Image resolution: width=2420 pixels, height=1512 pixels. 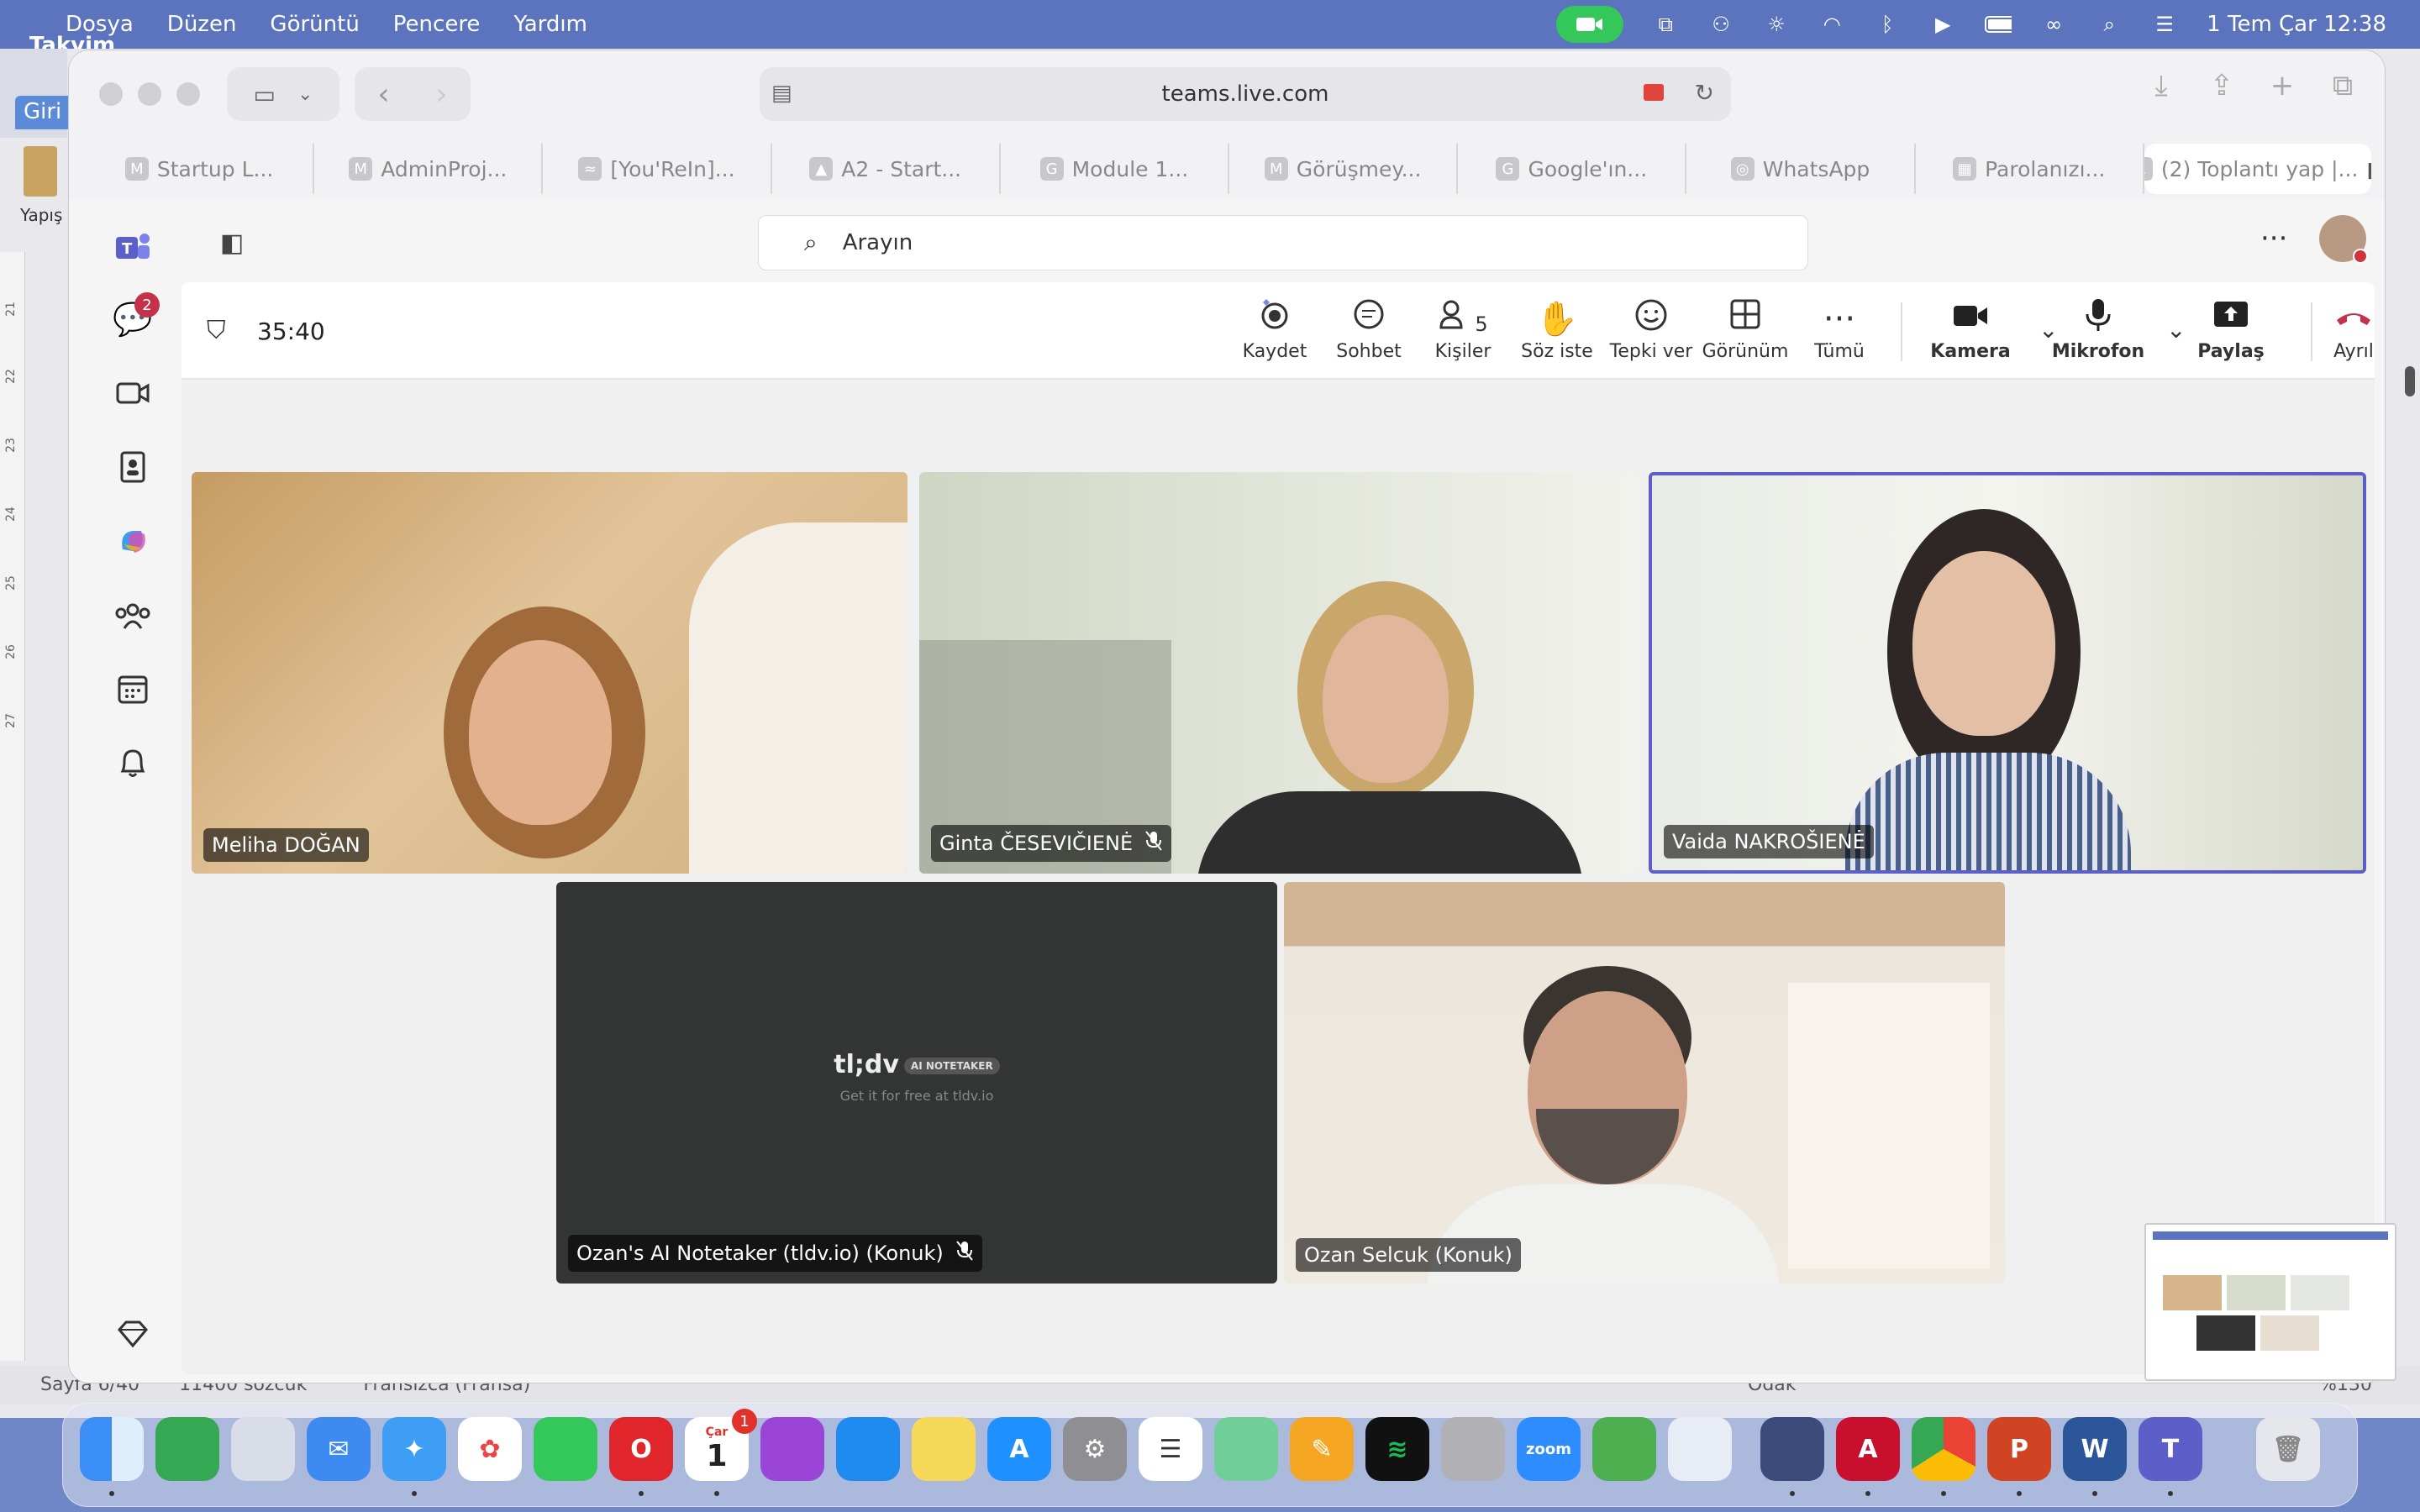 What do you see at coordinates (383, 94) in the screenshot?
I see `back-button: ‹` at bounding box center [383, 94].